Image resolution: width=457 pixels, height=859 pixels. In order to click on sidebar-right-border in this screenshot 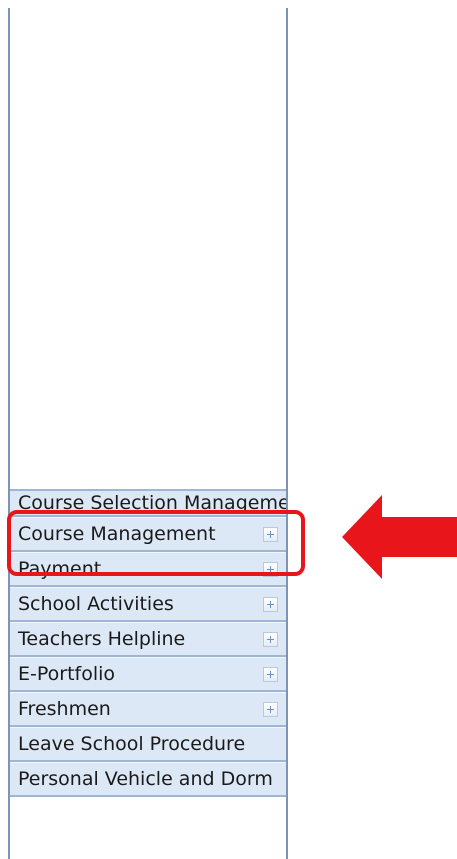, I will do `click(287, 433)`.